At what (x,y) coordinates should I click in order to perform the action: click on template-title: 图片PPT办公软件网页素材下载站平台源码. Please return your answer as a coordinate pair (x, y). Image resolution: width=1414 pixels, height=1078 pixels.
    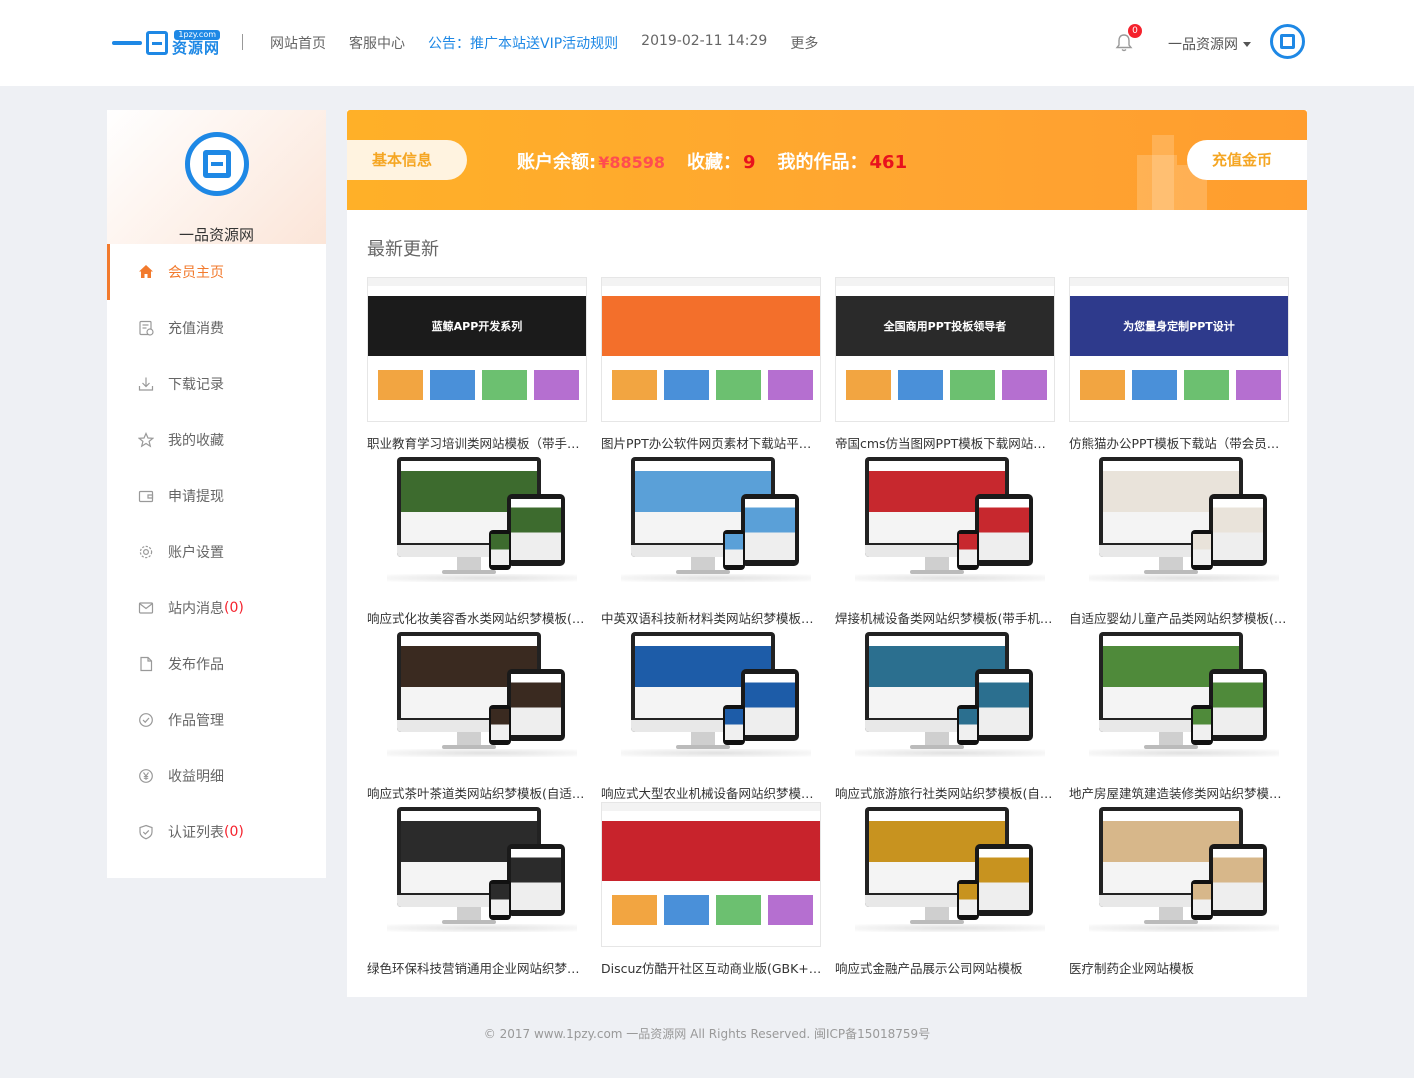
    Looking at the image, I should click on (712, 442).